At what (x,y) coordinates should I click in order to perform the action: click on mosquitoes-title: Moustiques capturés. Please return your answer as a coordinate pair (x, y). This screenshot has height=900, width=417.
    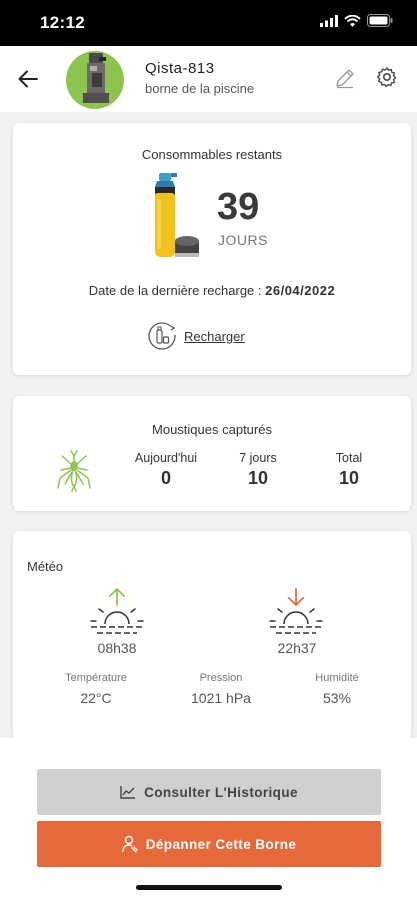
    Looking at the image, I should click on (212, 429).